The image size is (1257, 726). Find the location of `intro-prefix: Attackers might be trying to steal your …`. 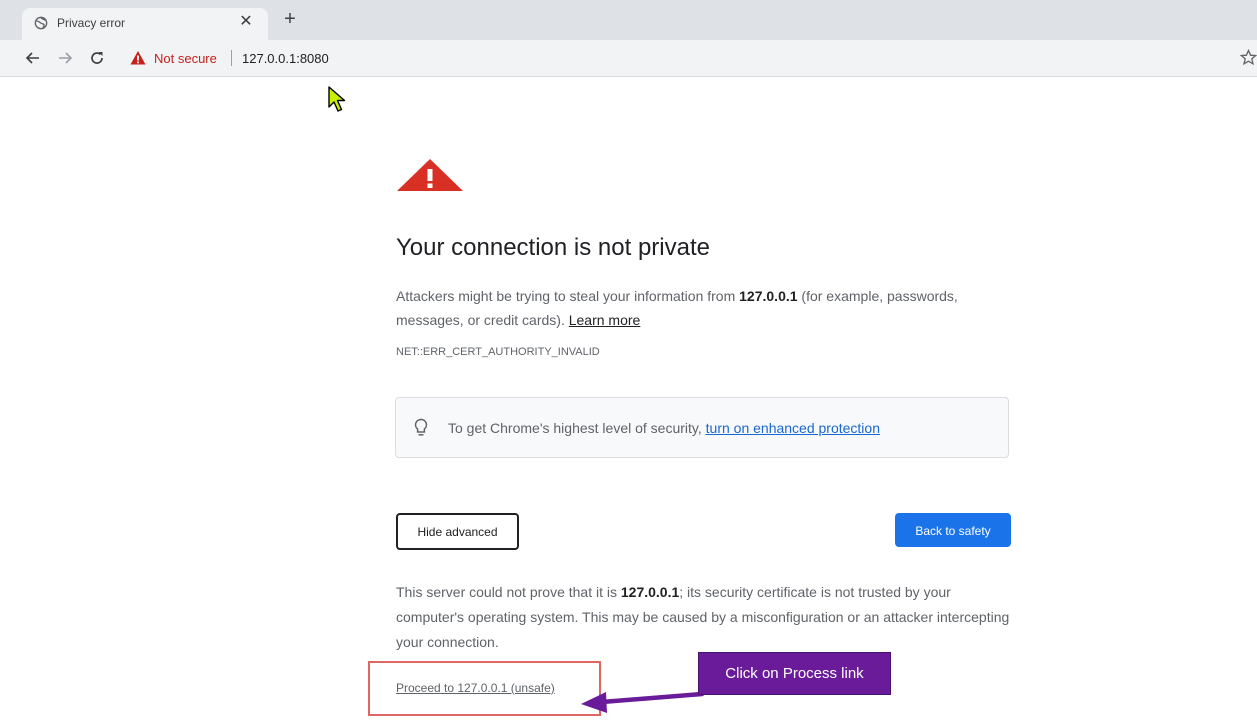

intro-prefix: Attackers might be trying to steal your … is located at coordinates (568, 296).